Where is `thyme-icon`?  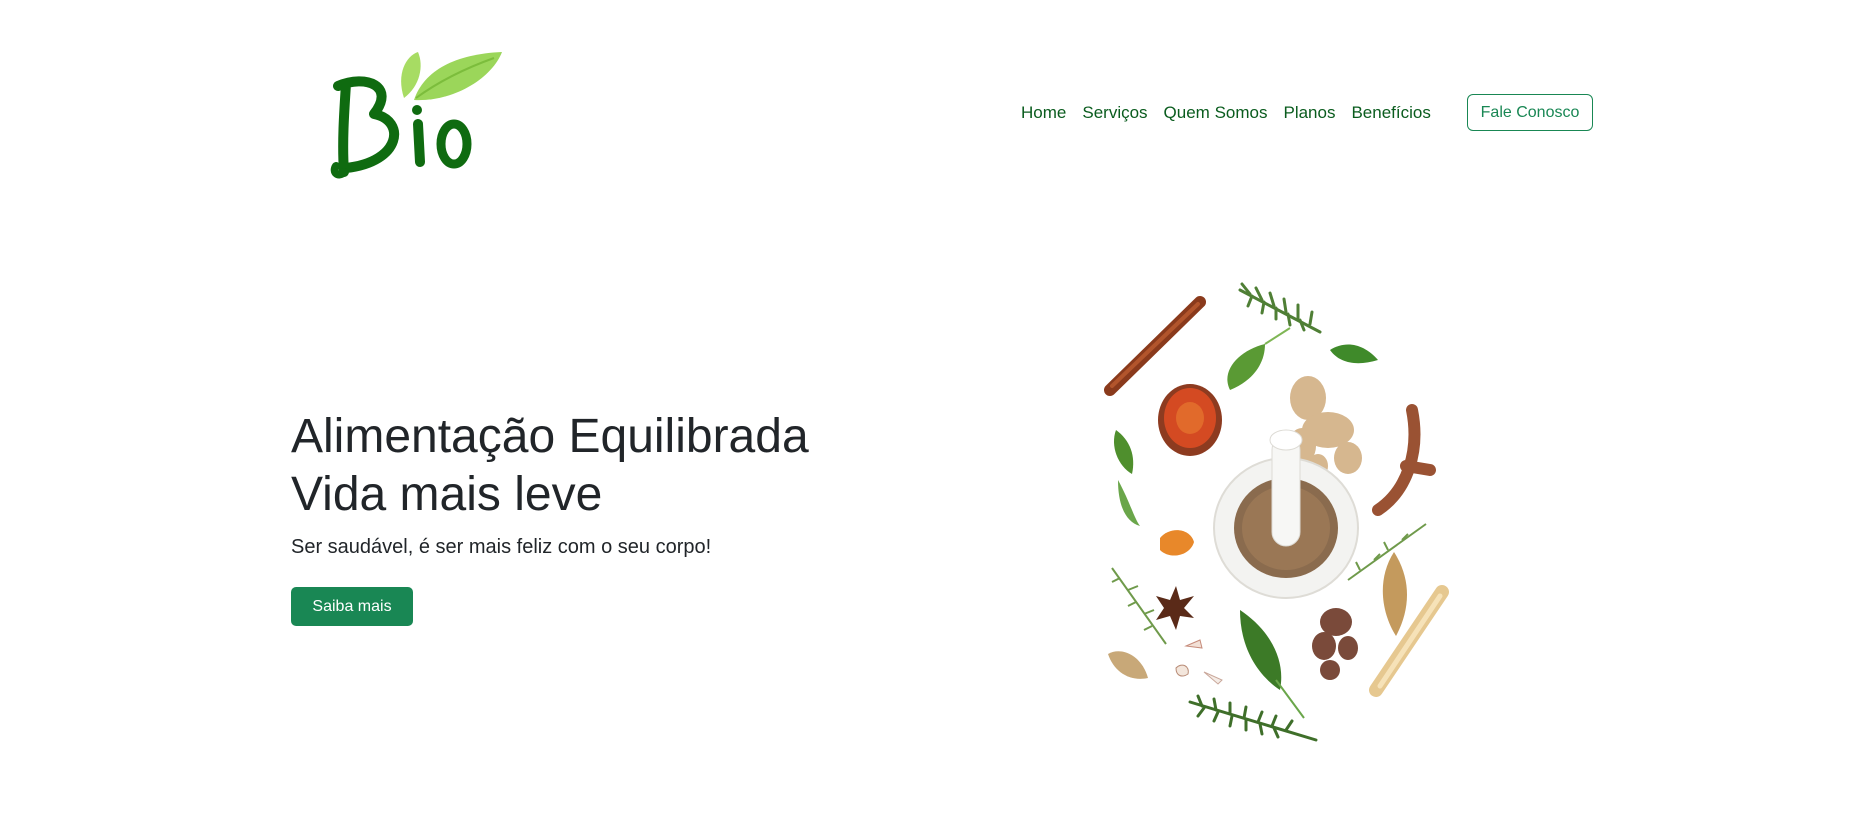 thyme-icon is located at coordinates (1139, 606).